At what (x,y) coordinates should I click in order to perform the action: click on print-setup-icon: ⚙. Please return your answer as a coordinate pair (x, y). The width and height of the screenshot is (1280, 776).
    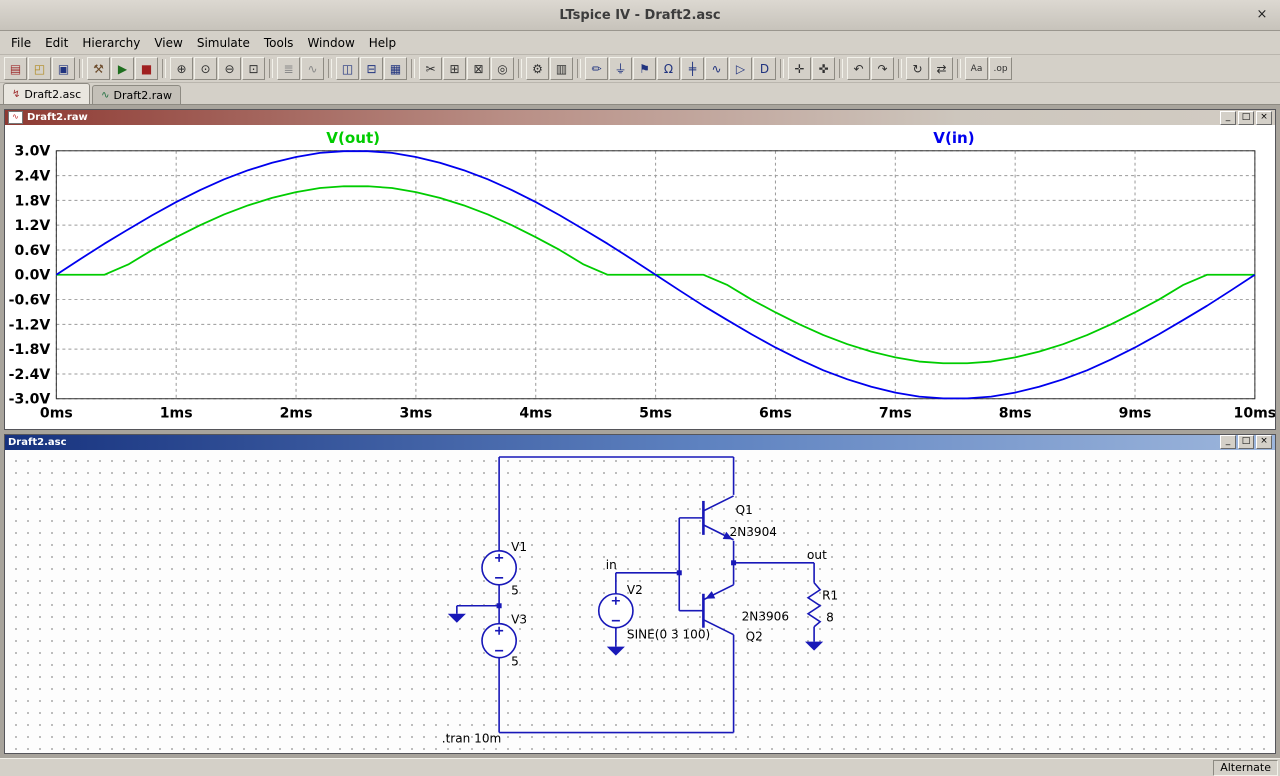
    Looking at the image, I should click on (537, 68).